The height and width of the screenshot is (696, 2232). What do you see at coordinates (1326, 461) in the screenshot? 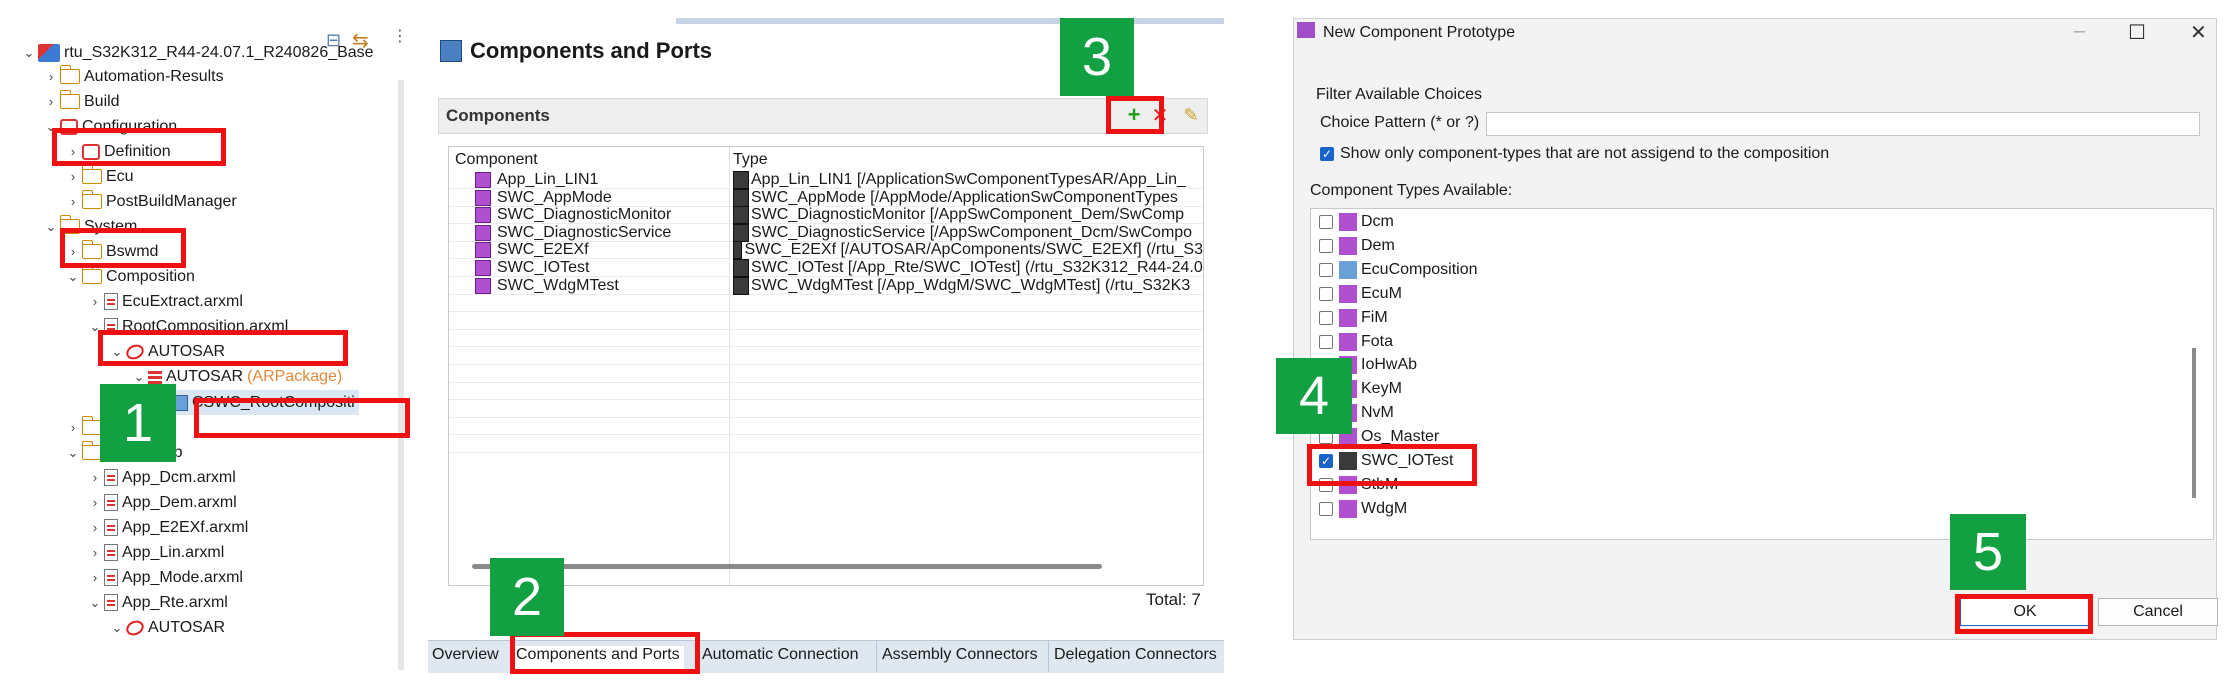
I see `component-type-checkbox: ✓` at bounding box center [1326, 461].